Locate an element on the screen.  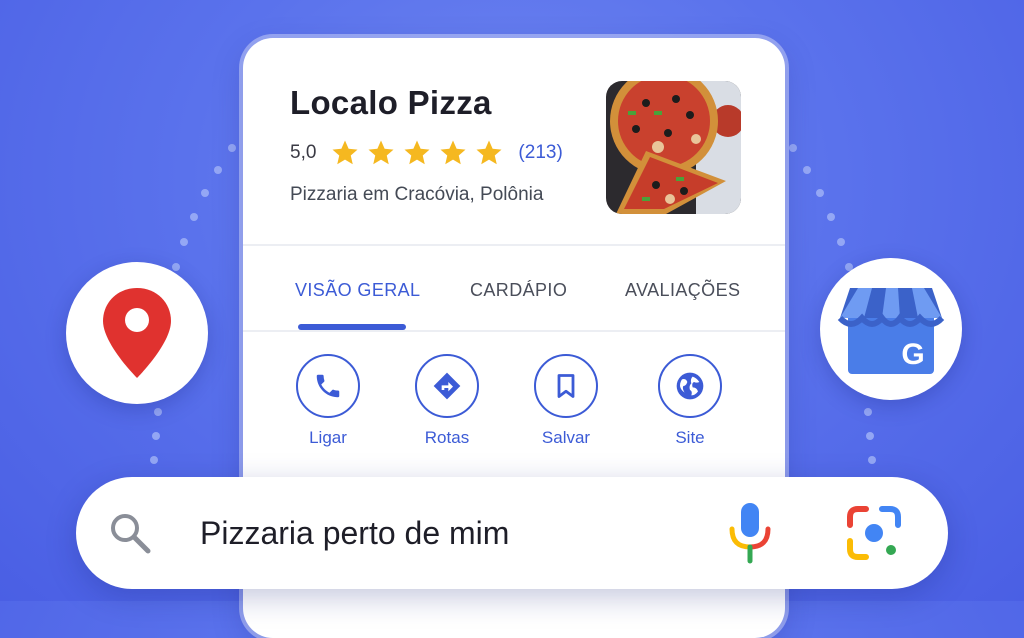
google-maps-pin-icon is located at coordinates (137, 333).